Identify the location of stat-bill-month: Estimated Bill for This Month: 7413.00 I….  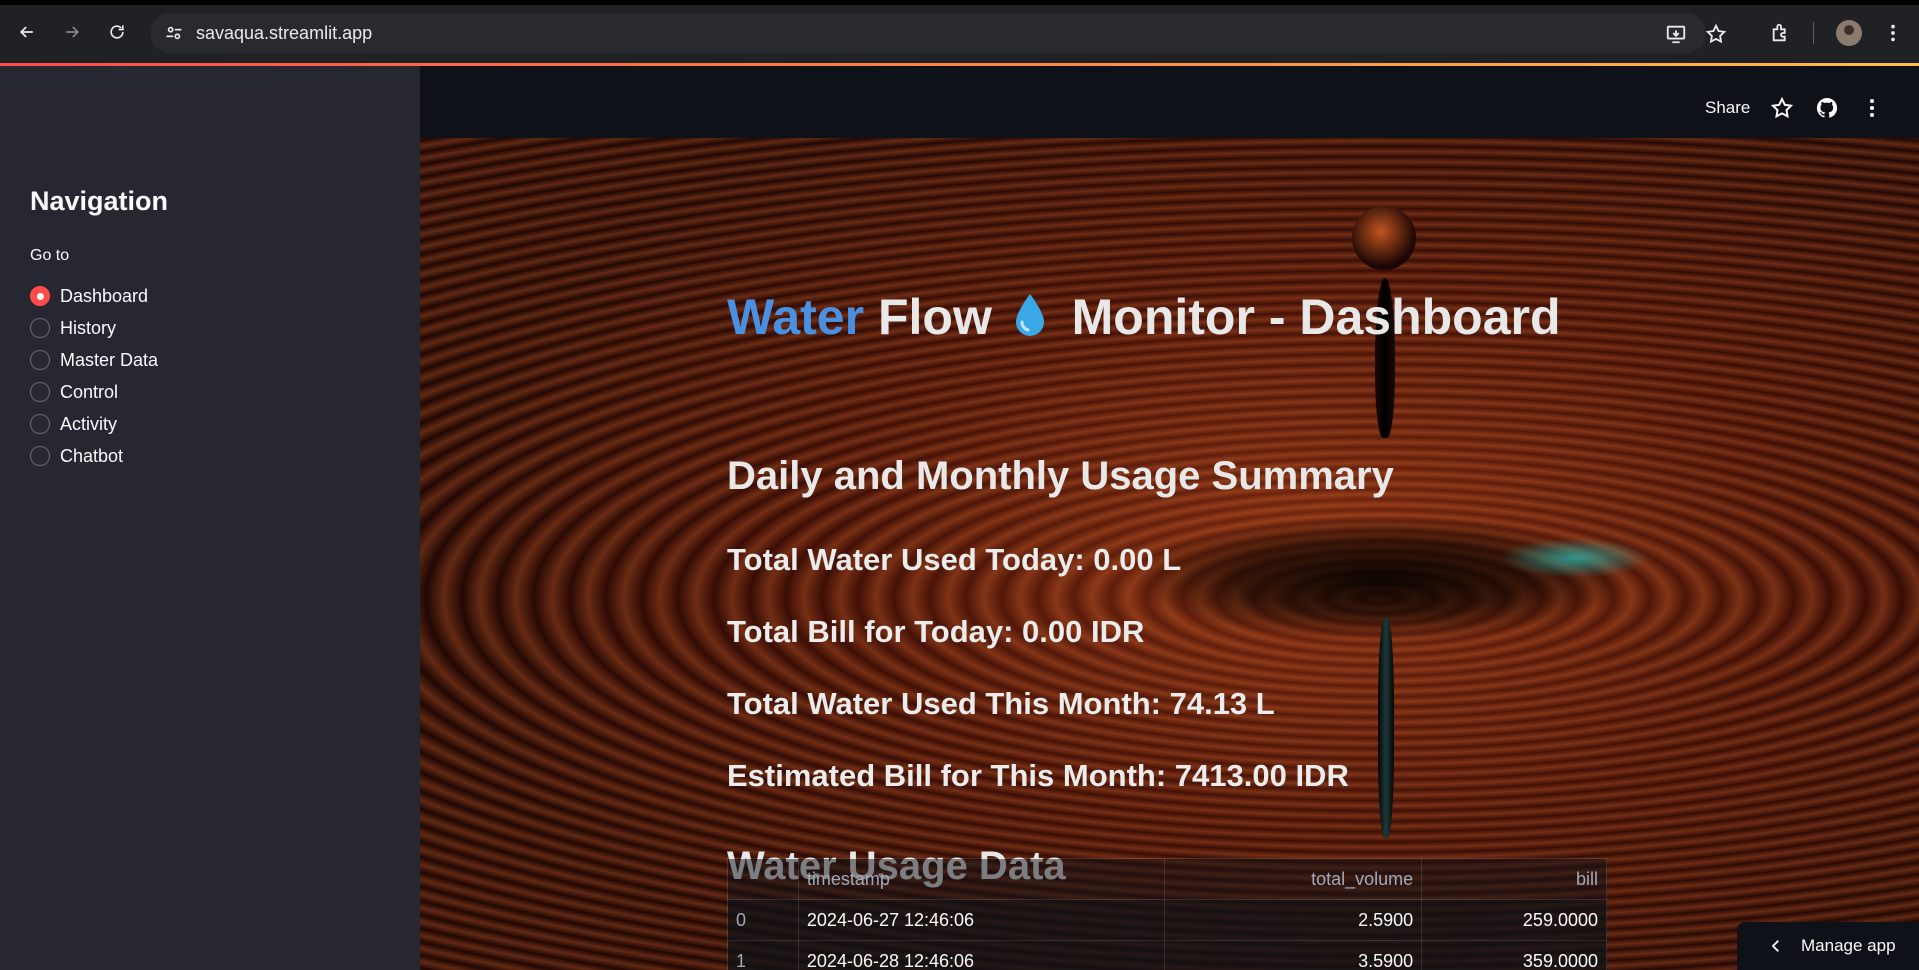
(1038, 775).